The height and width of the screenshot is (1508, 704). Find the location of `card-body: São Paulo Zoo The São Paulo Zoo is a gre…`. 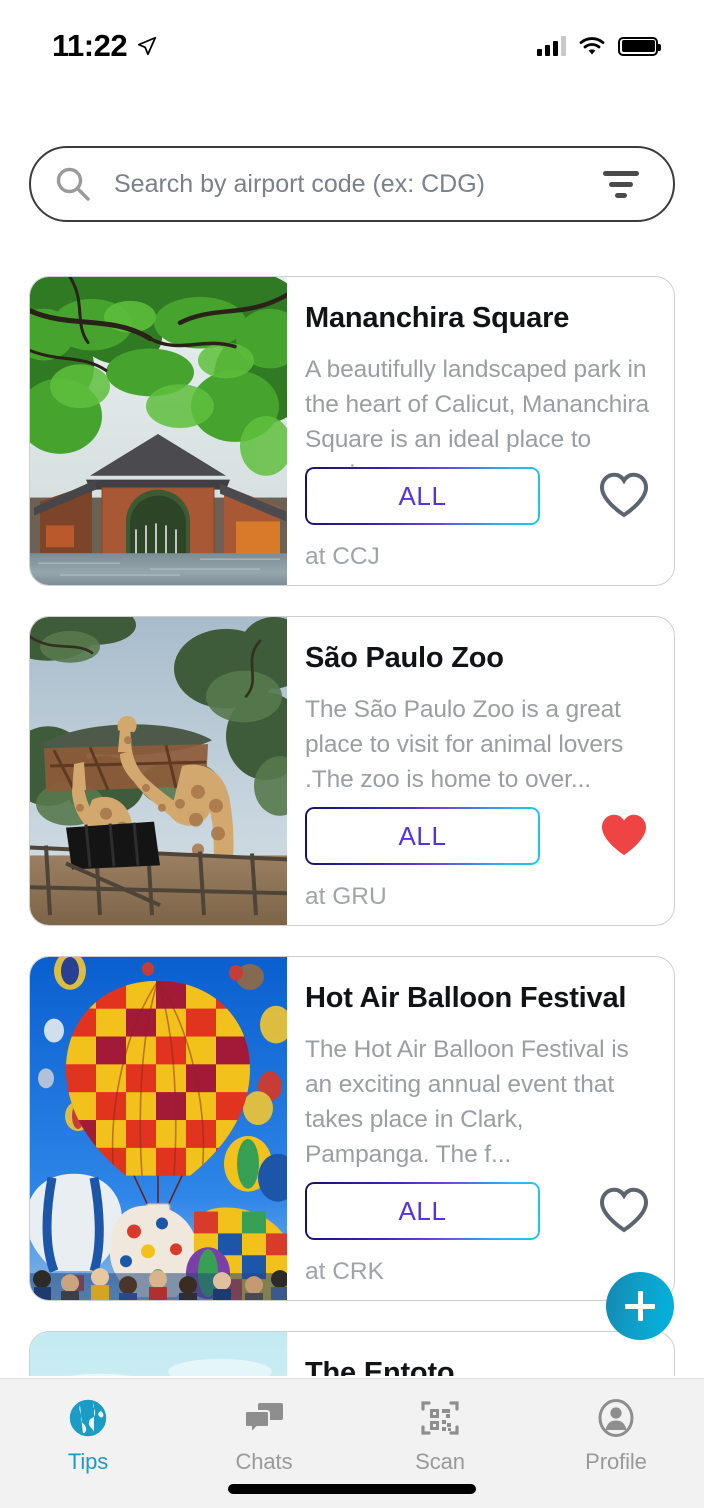

card-body: São Paulo Zoo The São Paulo Zoo is a gre… is located at coordinates (480, 771).